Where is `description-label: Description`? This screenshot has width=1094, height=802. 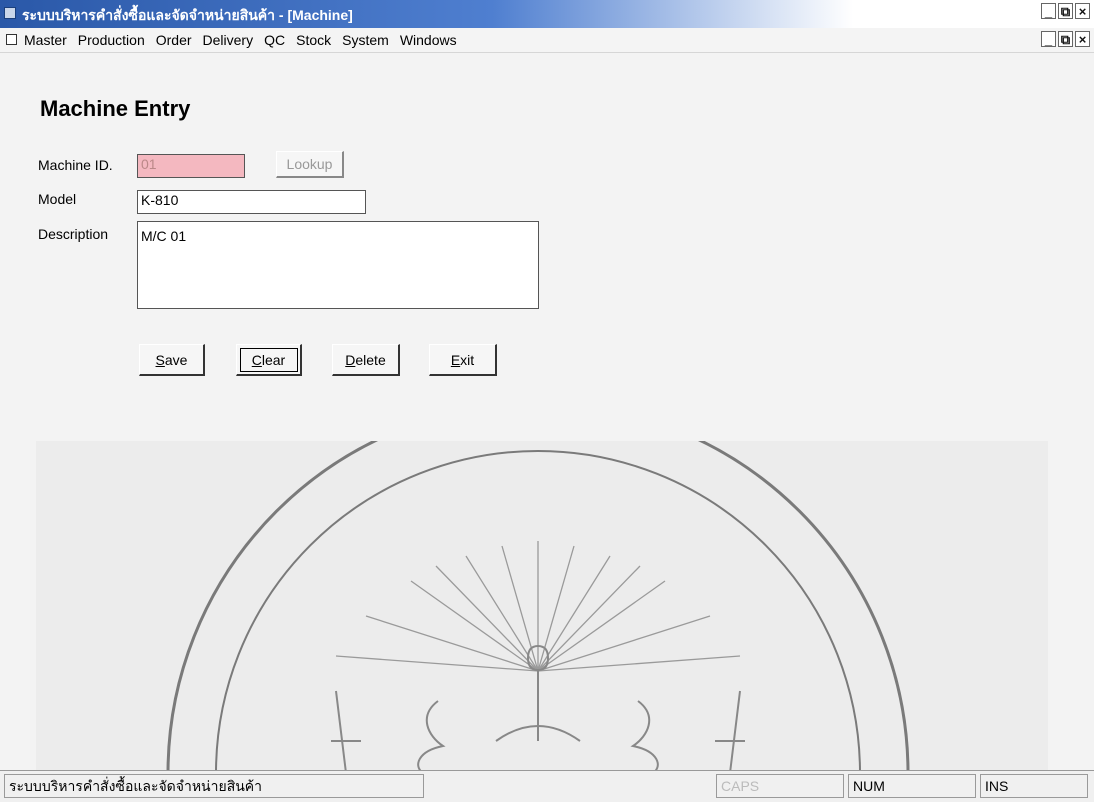 description-label: Description is located at coordinates (73, 234).